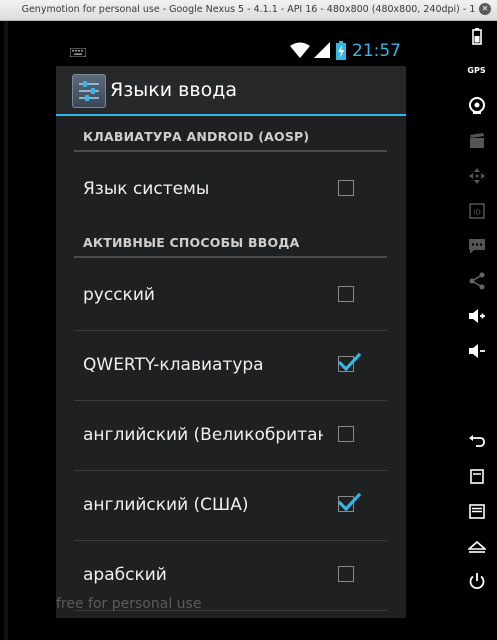 This screenshot has height=640, width=497. Describe the element at coordinates (89, 91) in the screenshot. I see `settings-app-icon` at that location.